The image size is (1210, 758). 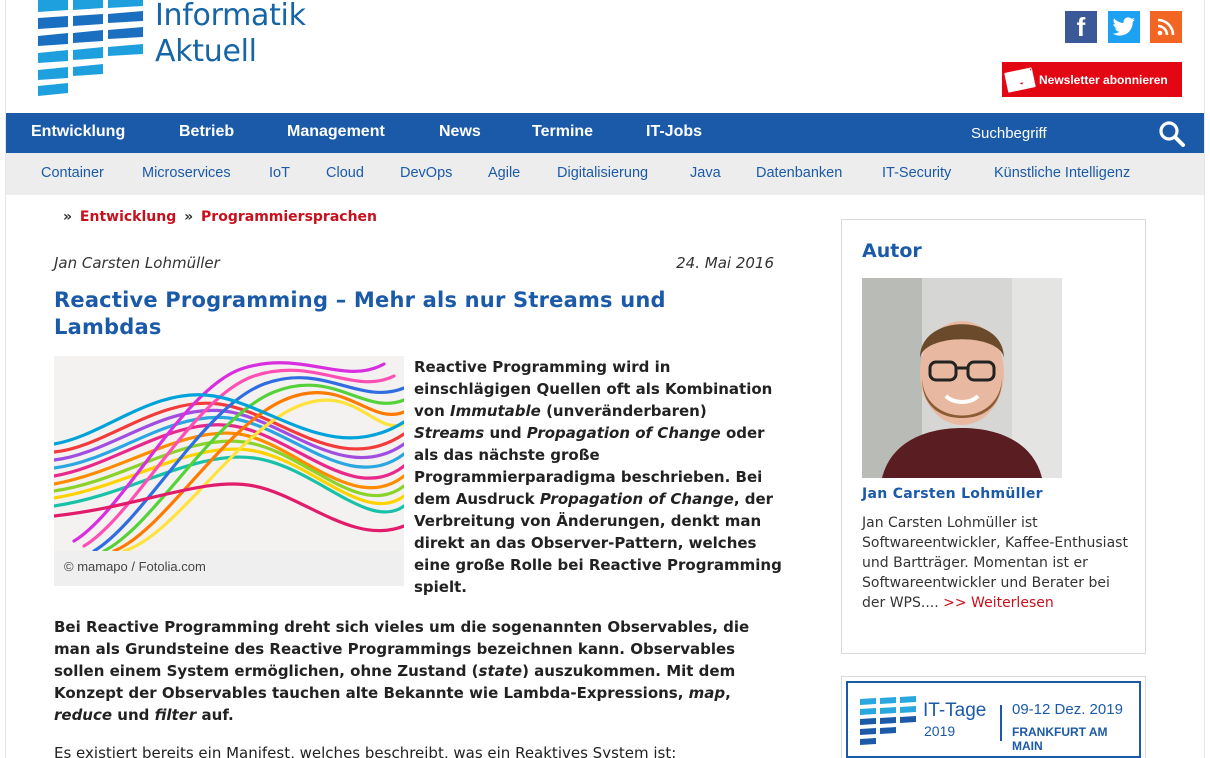 What do you see at coordinates (345, 173) in the screenshot?
I see `topic-cloud: Cloud` at bounding box center [345, 173].